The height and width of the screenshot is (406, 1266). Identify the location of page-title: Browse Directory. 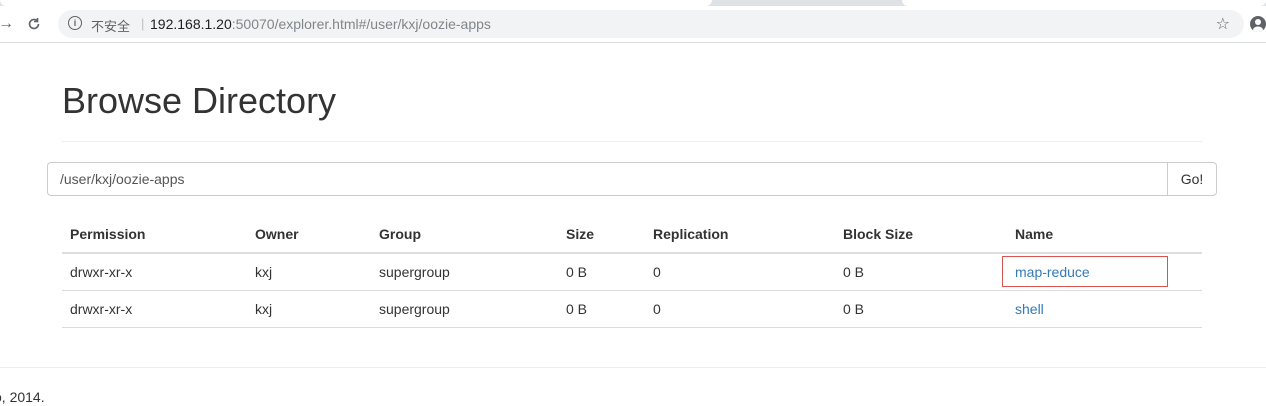
(199, 100).